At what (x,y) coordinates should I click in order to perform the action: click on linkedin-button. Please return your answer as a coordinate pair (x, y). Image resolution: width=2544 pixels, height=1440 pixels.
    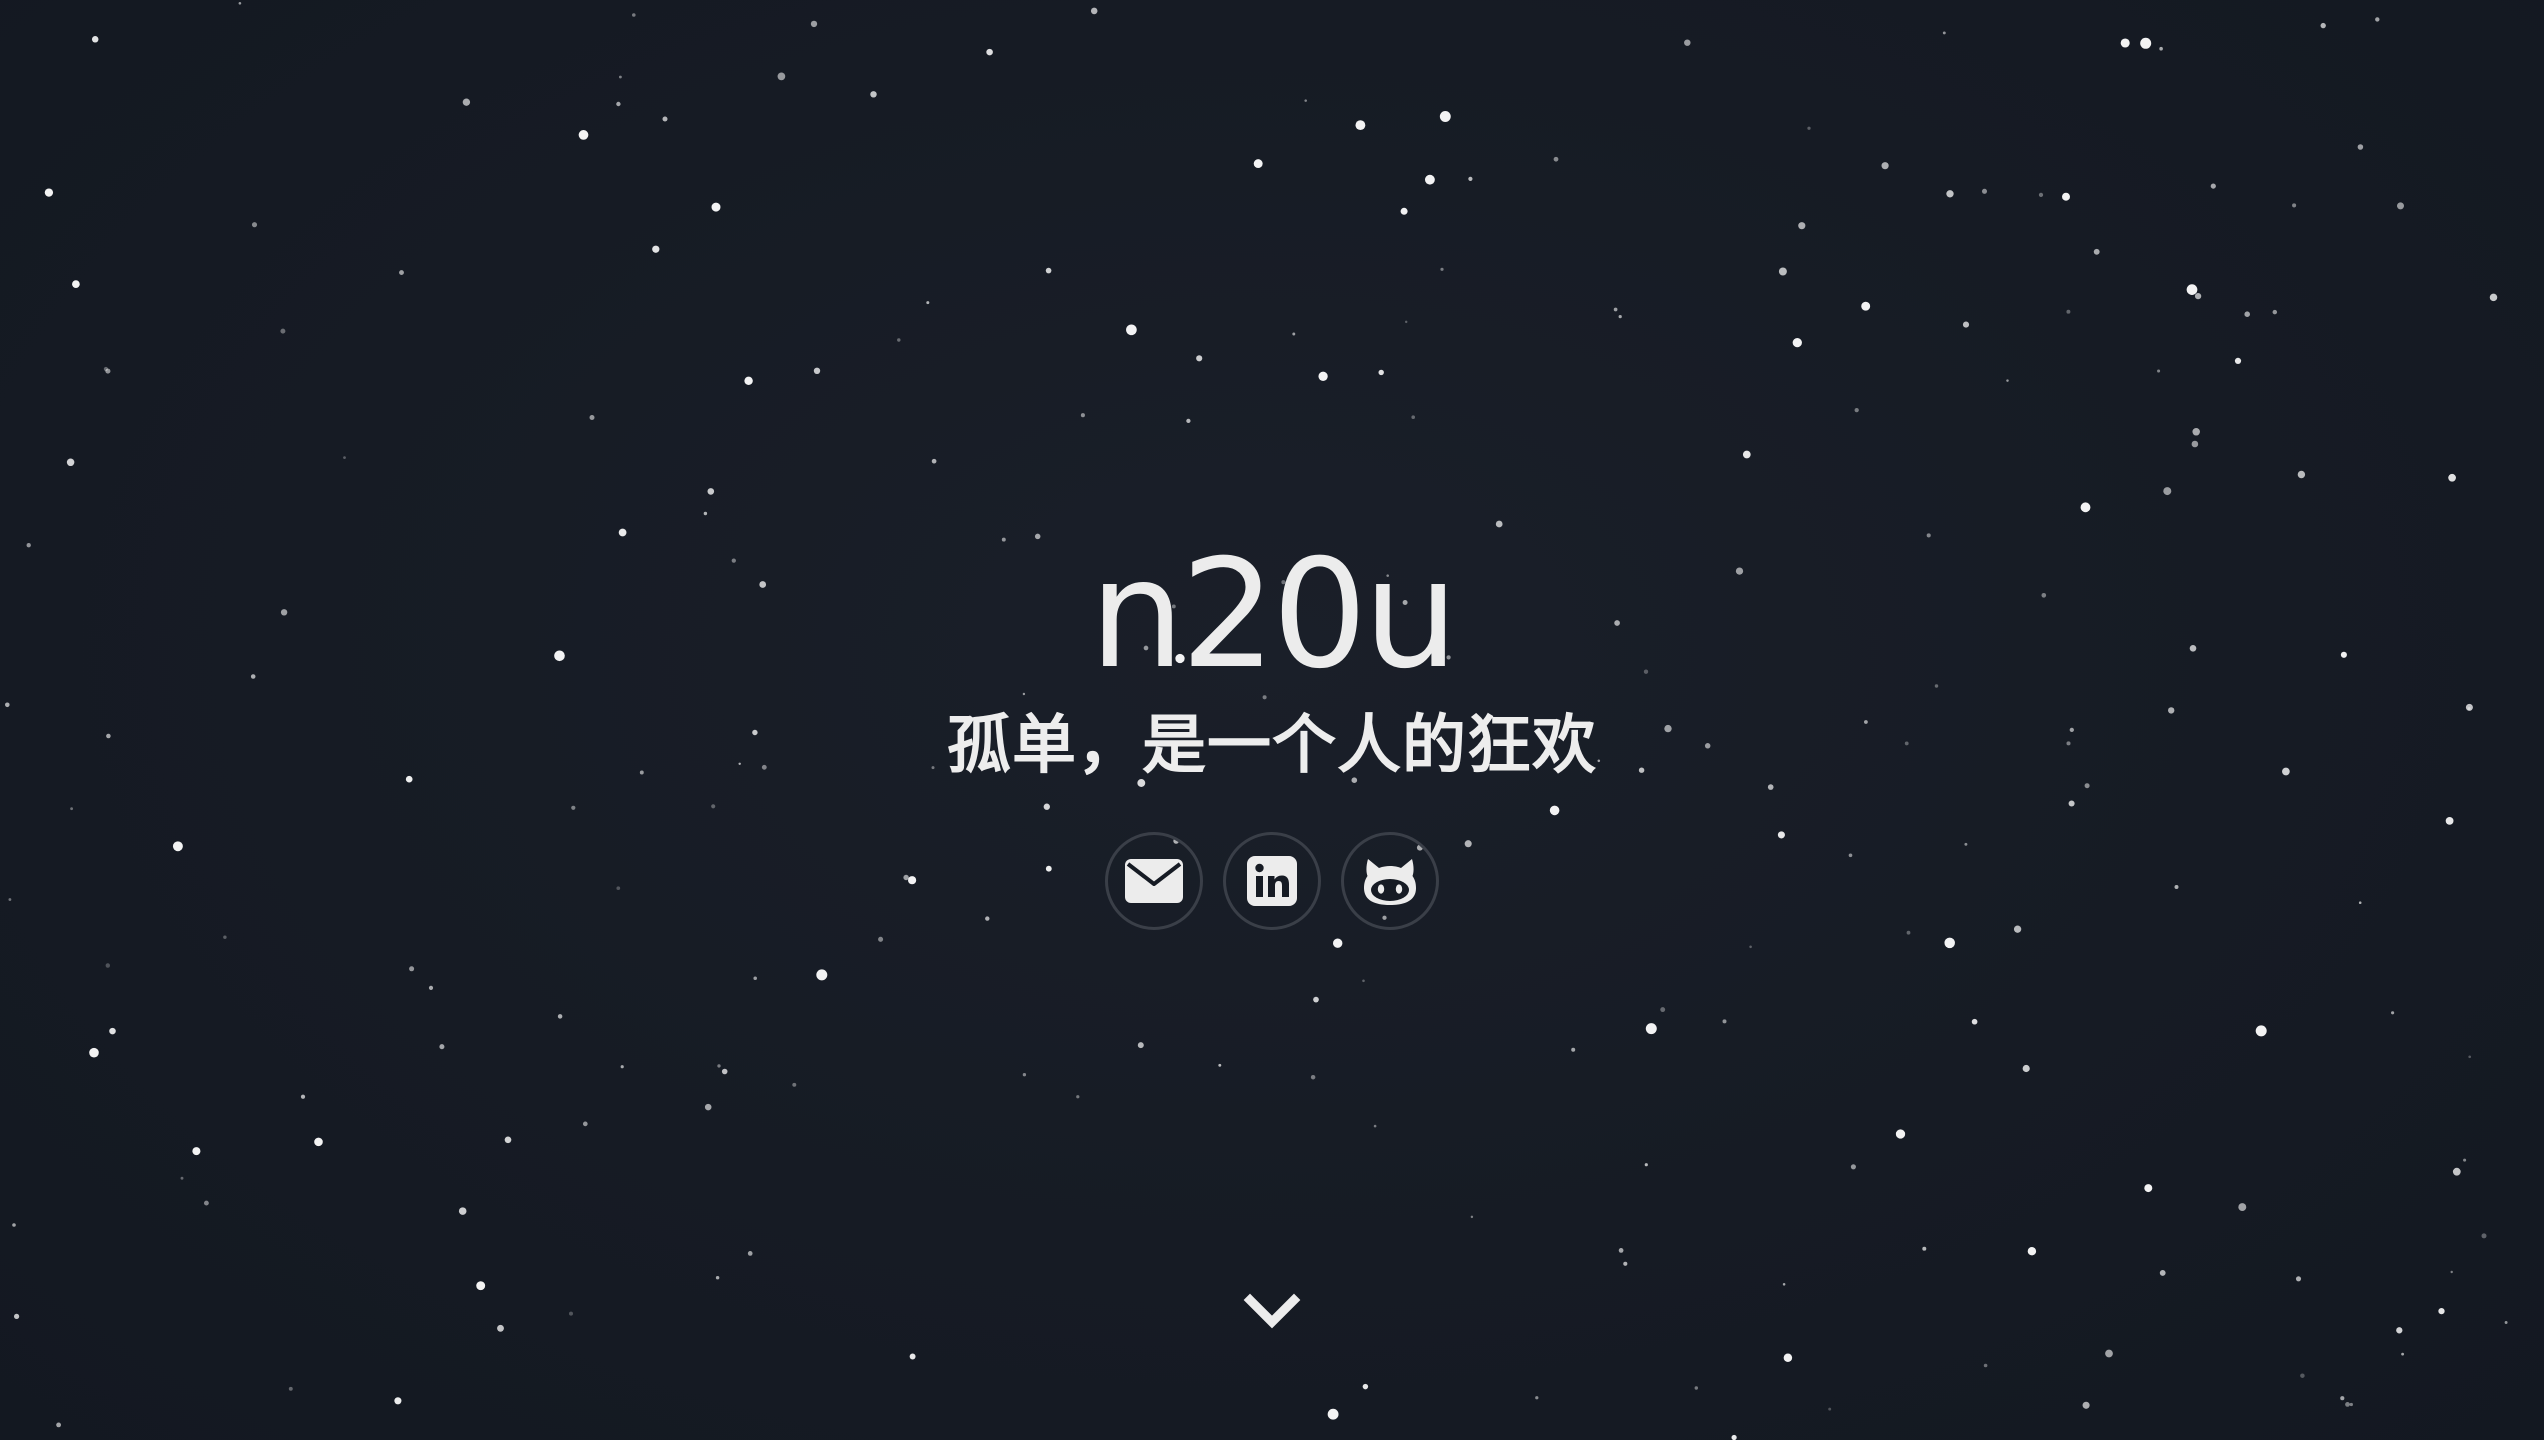
    Looking at the image, I should click on (1272, 881).